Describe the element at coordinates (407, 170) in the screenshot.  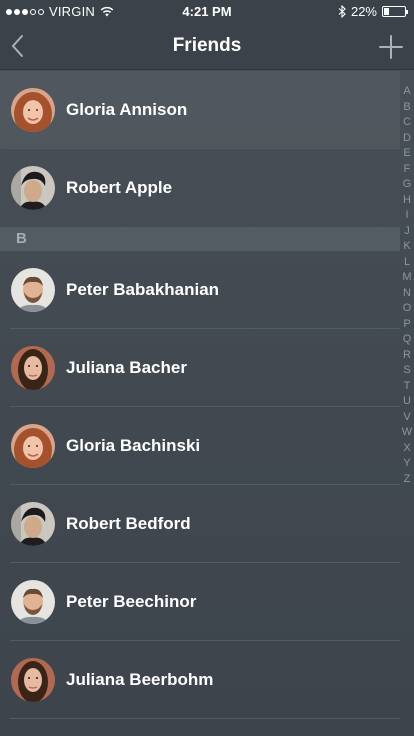
I see `index-letter: F` at that location.